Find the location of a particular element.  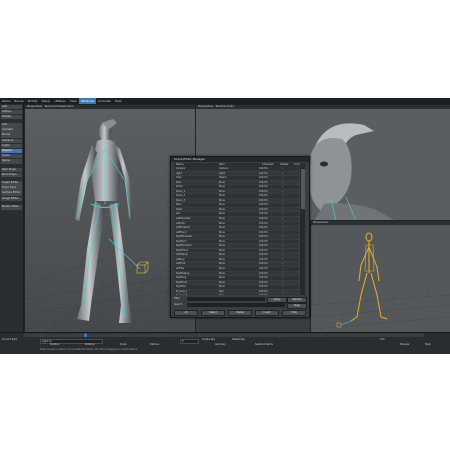

all-button: All is located at coordinates (186, 313).